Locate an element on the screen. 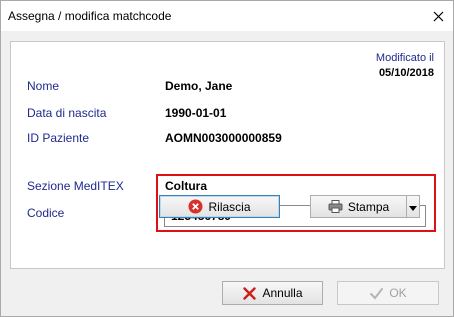 The height and width of the screenshot is (317, 454). release-button-label: Rilascia is located at coordinates (229, 206).